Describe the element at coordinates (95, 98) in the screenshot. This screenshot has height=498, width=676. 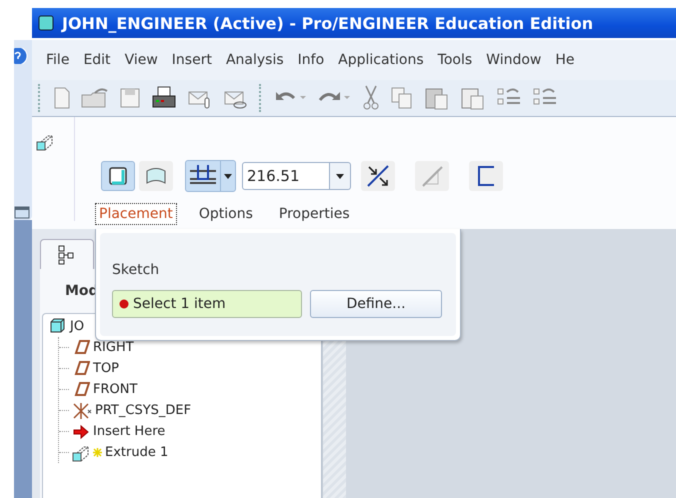
I see `folder-icon` at that location.